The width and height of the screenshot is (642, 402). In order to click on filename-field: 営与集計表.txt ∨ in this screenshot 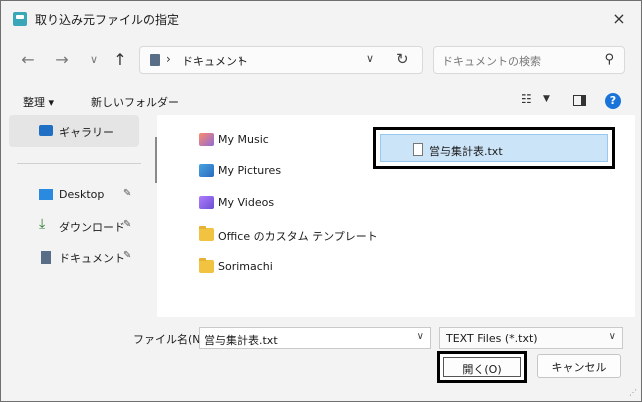, I will do `click(315, 338)`.